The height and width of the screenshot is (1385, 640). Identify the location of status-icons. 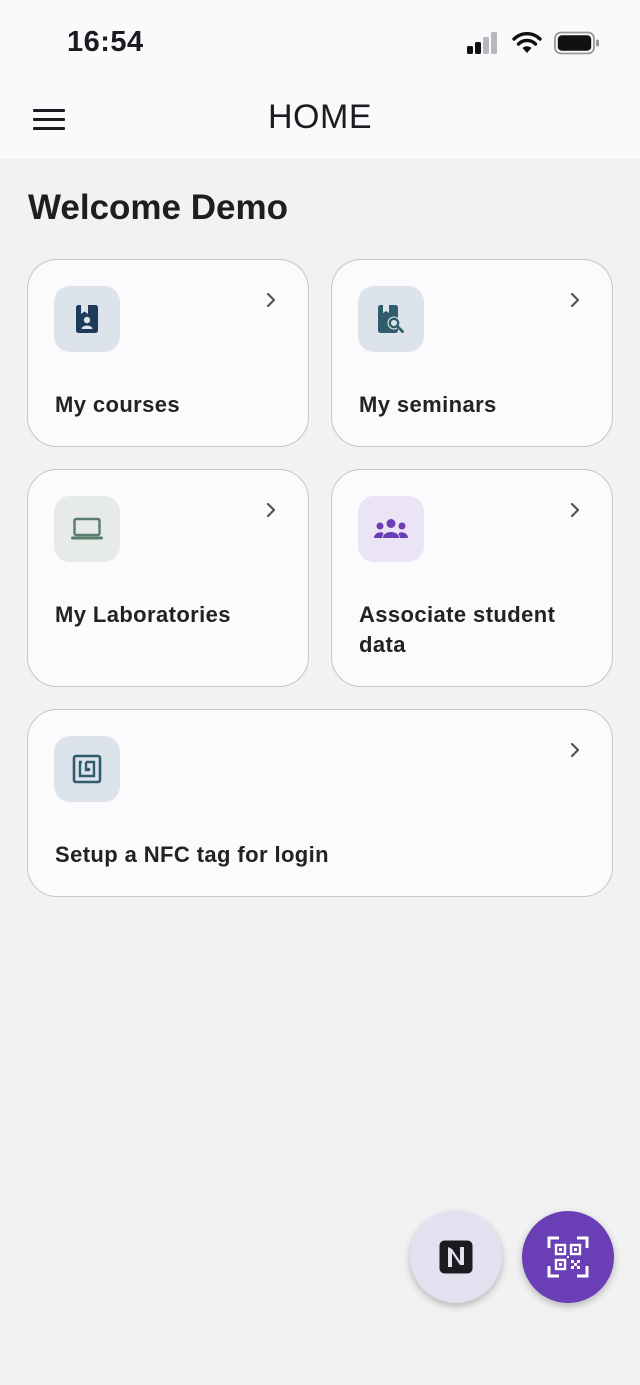
(533, 43).